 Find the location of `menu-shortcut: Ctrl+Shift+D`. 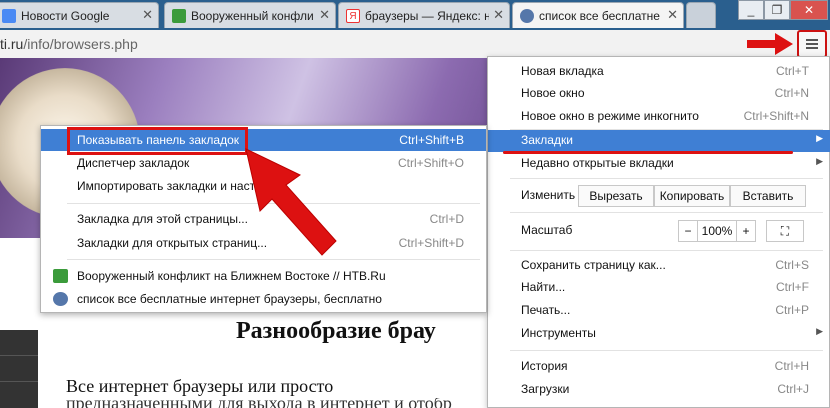

menu-shortcut: Ctrl+Shift+D is located at coordinates (431, 243).